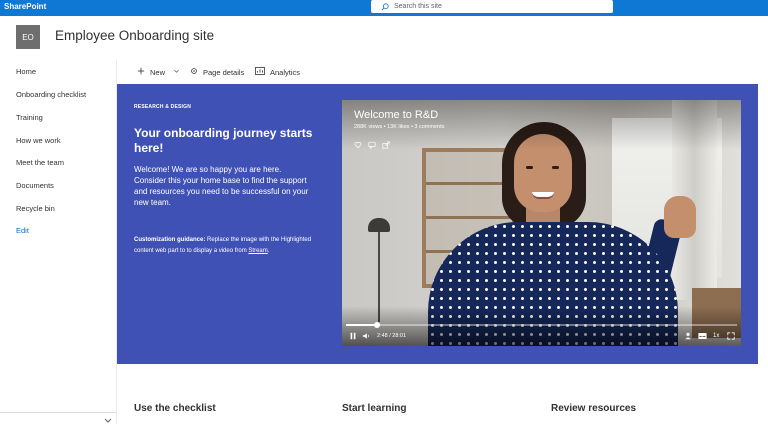 The image size is (768, 431). I want to click on hero-eyebrow: RESEARCH & DESIGN, so click(163, 107).